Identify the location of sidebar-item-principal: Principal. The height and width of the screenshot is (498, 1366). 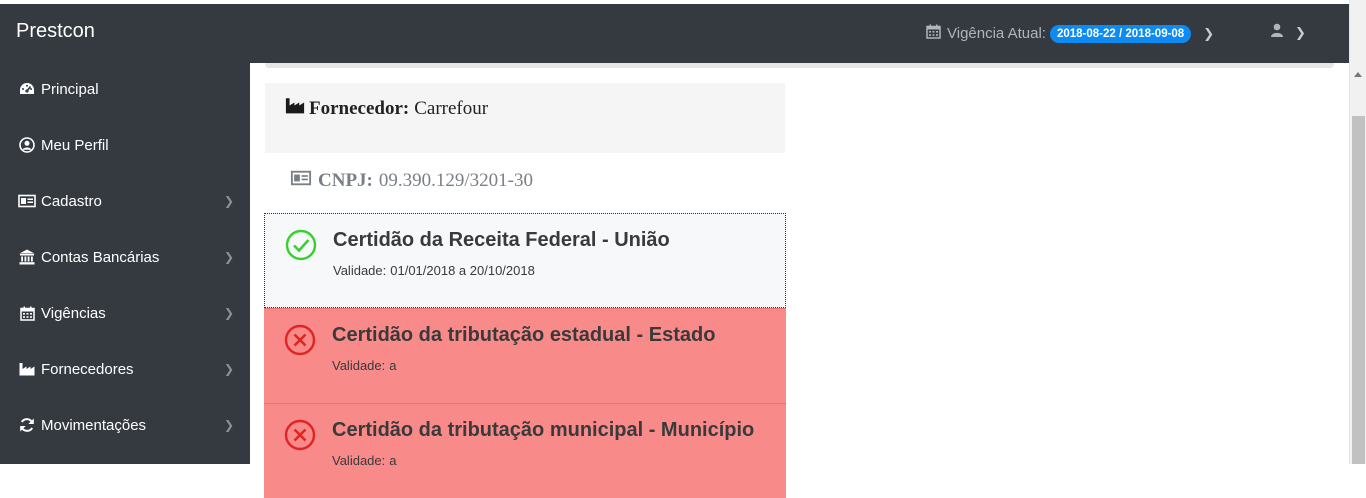
(125, 89).